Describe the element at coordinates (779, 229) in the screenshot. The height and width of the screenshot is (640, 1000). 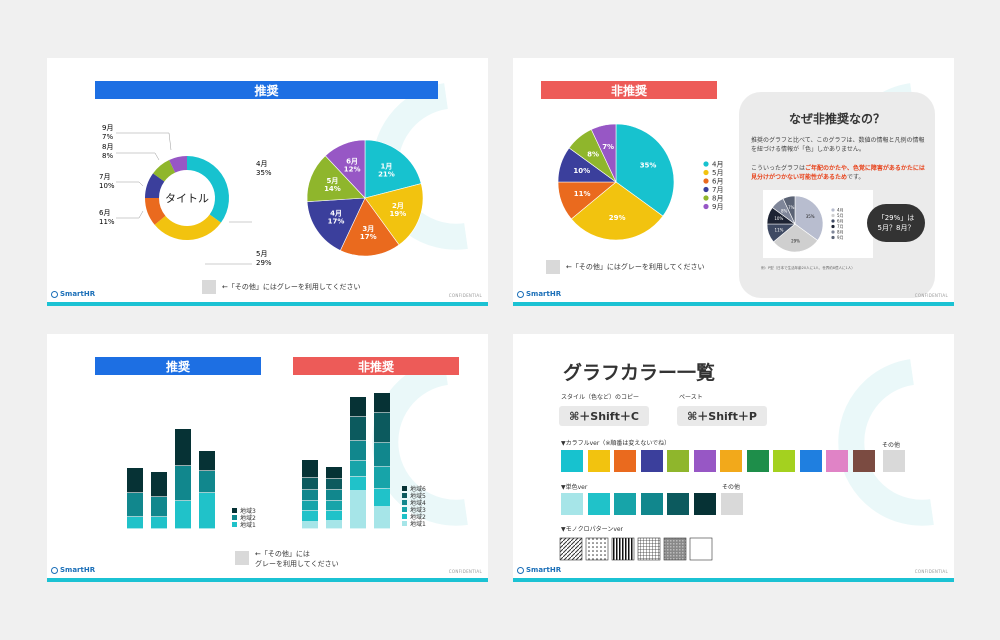
I see `mini-pie-label: 11%` at that location.